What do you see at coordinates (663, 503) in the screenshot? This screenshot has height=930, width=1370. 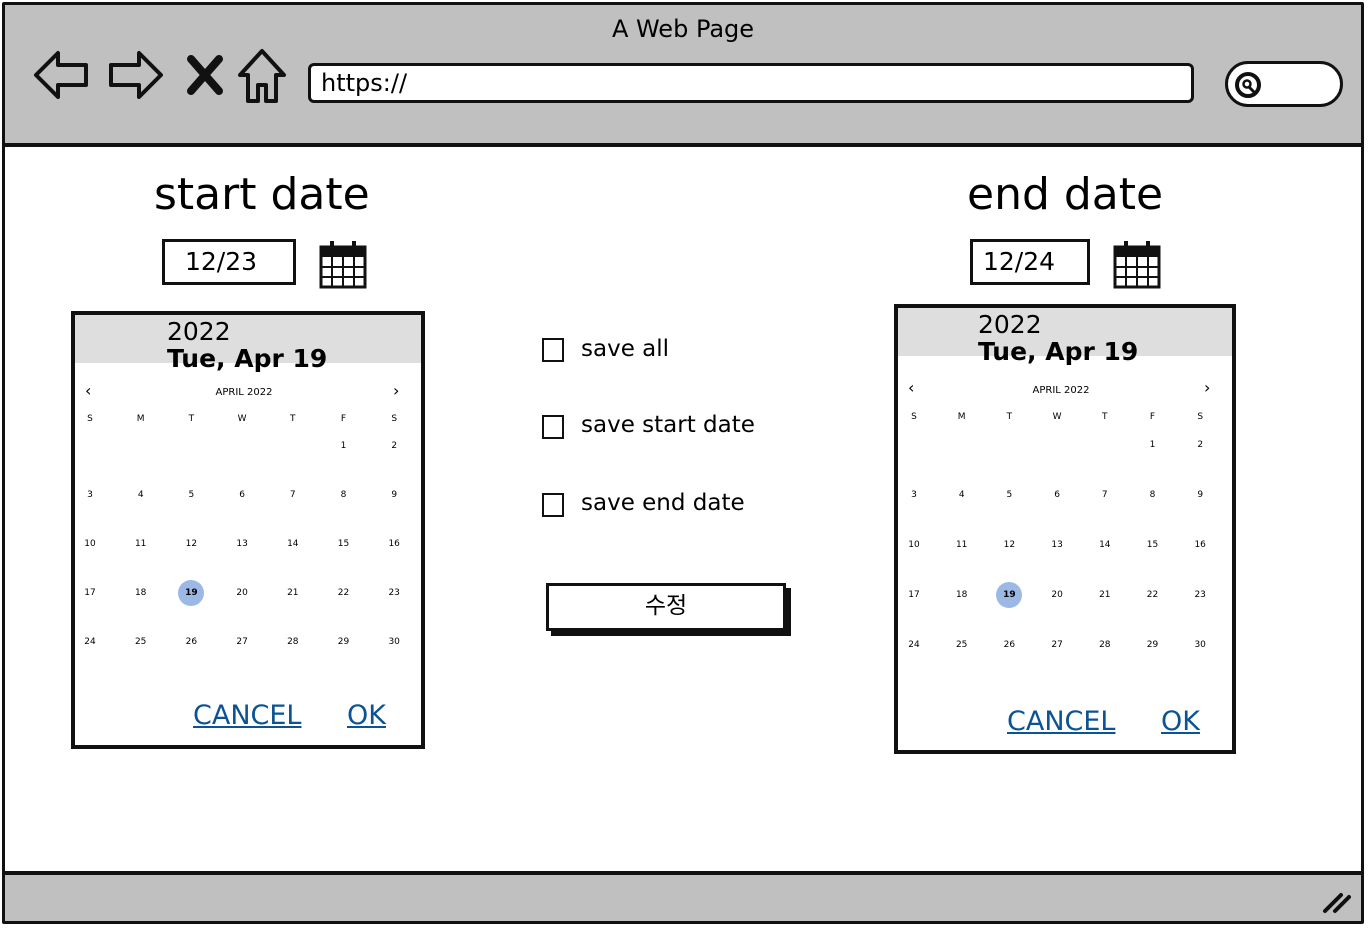 I see `save-end-date-label: save end date` at bounding box center [663, 503].